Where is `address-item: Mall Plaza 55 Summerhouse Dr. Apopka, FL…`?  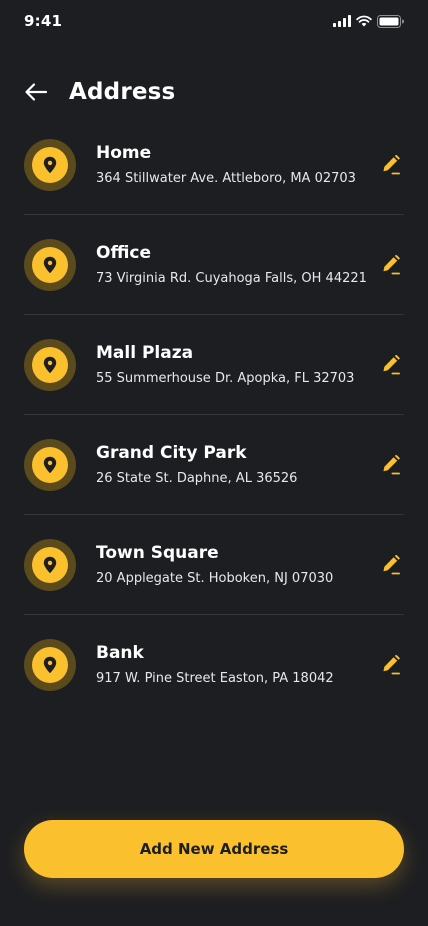
address-item: Mall Plaza 55 Summerhouse Dr. Apopka, FL… is located at coordinates (214, 365).